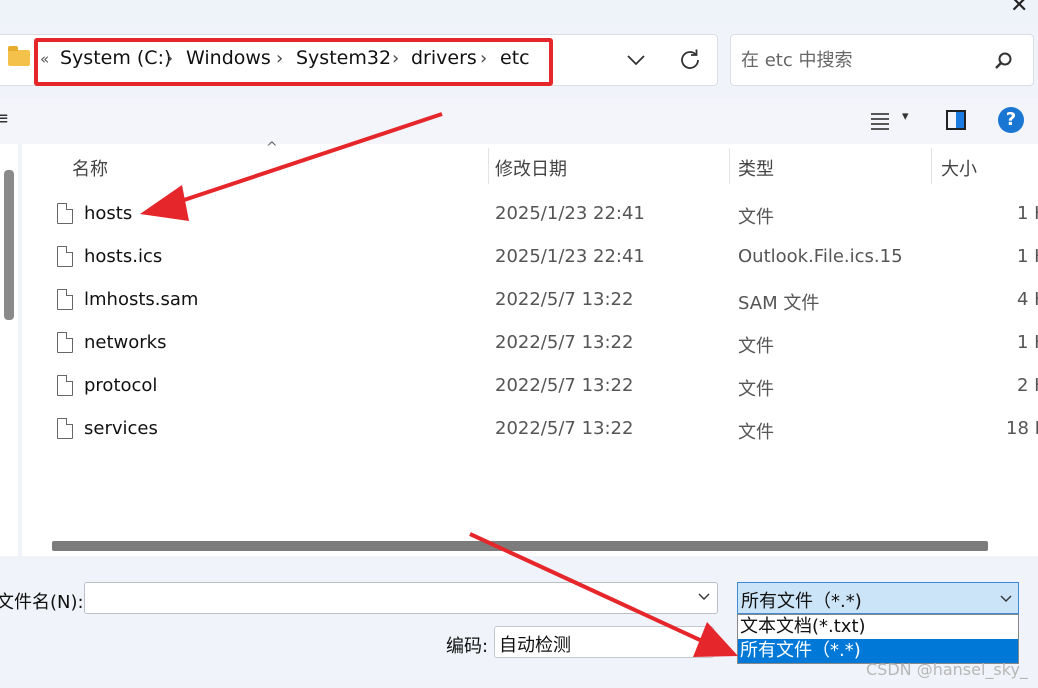 The image size is (1038, 688). I want to click on column-header-name: 名称, so click(90, 168).